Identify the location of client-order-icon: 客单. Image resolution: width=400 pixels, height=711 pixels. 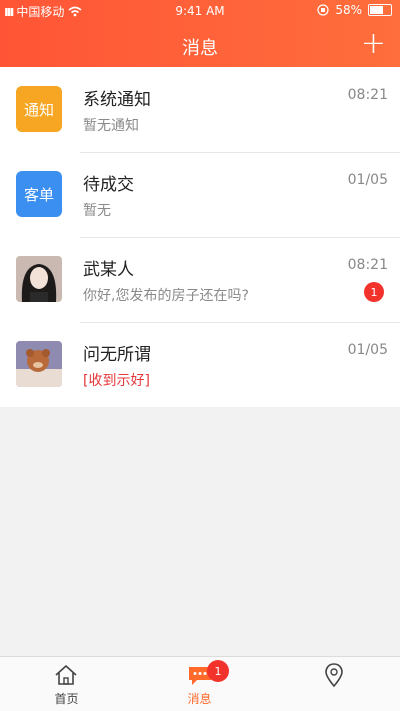
(39, 194).